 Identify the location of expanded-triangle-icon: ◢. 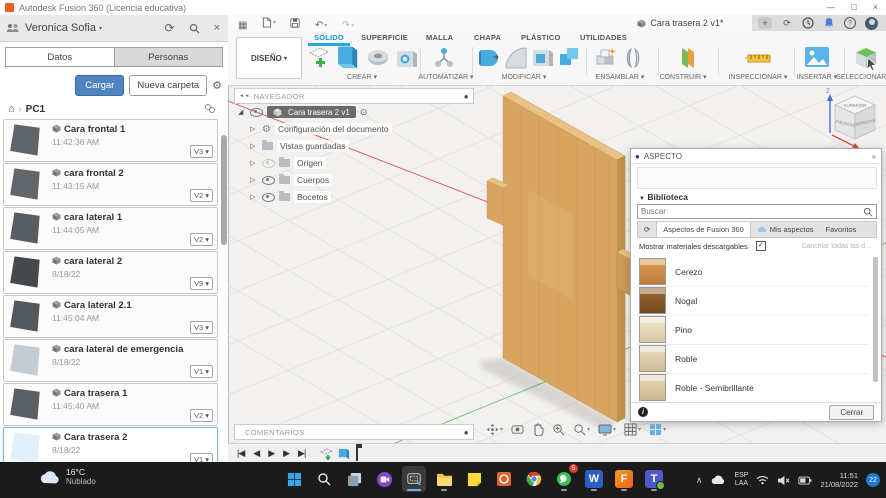
(242, 112).